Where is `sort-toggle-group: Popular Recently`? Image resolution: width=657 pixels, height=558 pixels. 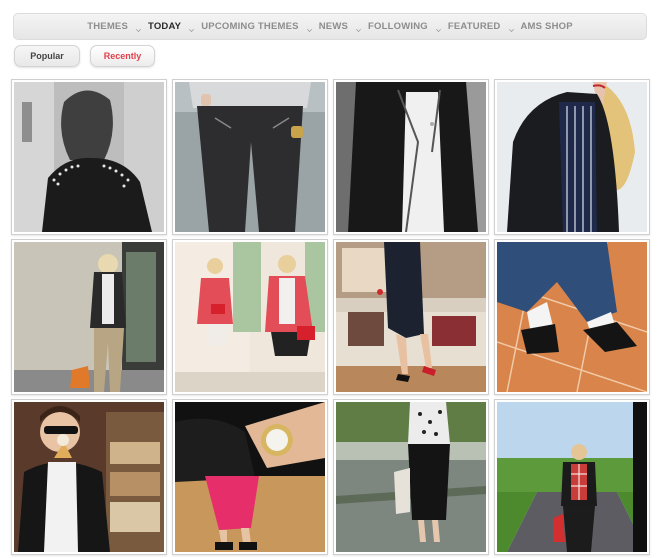
sort-toggle-group: Popular Recently is located at coordinates (84, 56).